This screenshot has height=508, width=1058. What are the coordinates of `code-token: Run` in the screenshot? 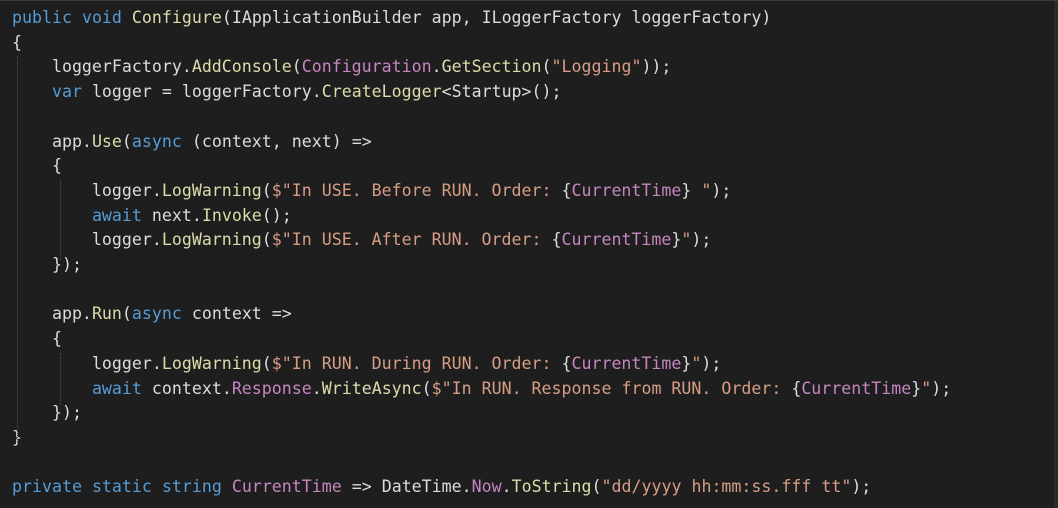 It's located at (106, 314).